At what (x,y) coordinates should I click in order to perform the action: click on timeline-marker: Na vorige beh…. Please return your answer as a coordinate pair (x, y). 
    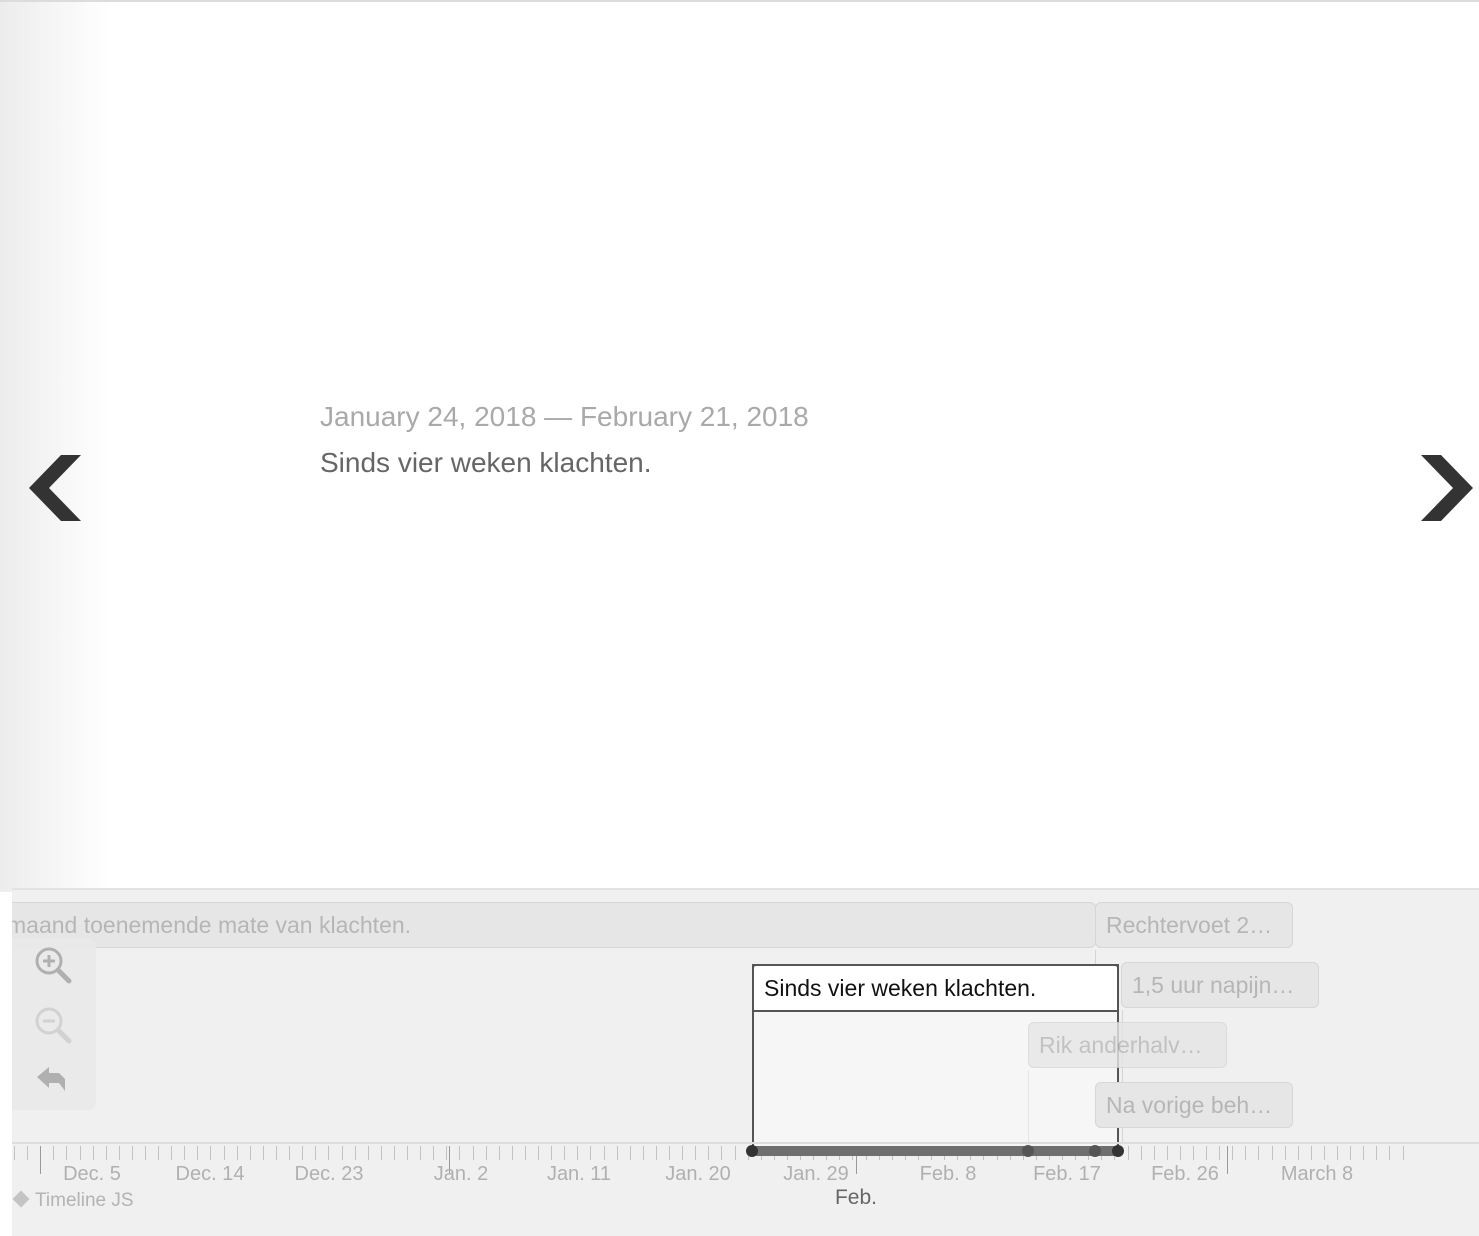
    Looking at the image, I should click on (1194, 1105).